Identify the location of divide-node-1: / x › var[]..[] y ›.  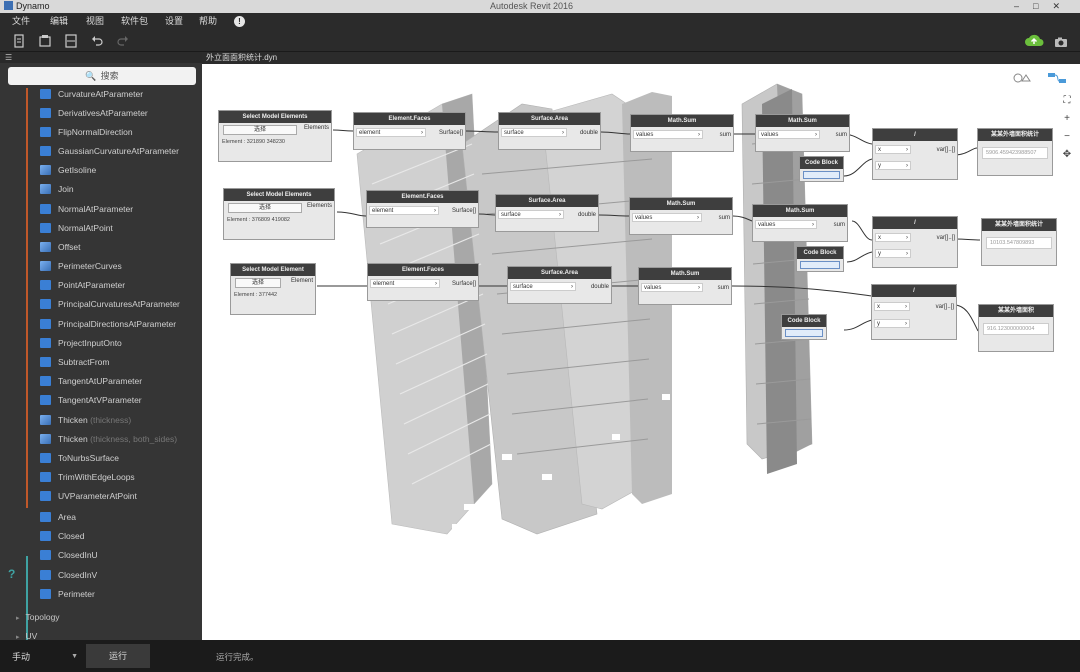
(915, 154).